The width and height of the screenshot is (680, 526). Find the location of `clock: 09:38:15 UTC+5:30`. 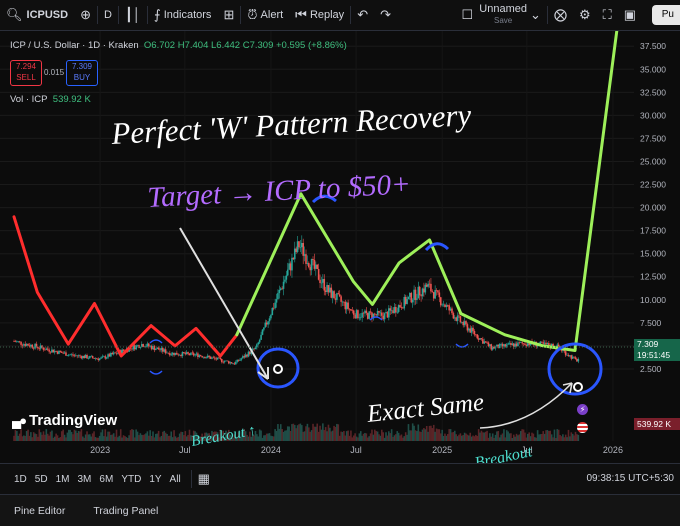

clock: 09:38:15 UTC+5:30 is located at coordinates (630, 478).